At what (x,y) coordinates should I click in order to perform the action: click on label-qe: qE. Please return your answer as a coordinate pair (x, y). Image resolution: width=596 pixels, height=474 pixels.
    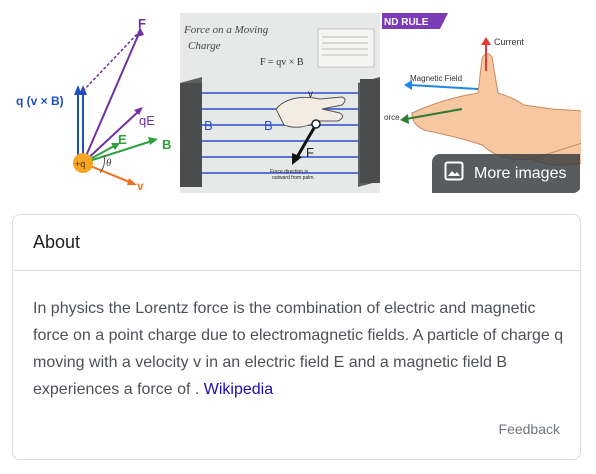
    Looking at the image, I should click on (147, 120).